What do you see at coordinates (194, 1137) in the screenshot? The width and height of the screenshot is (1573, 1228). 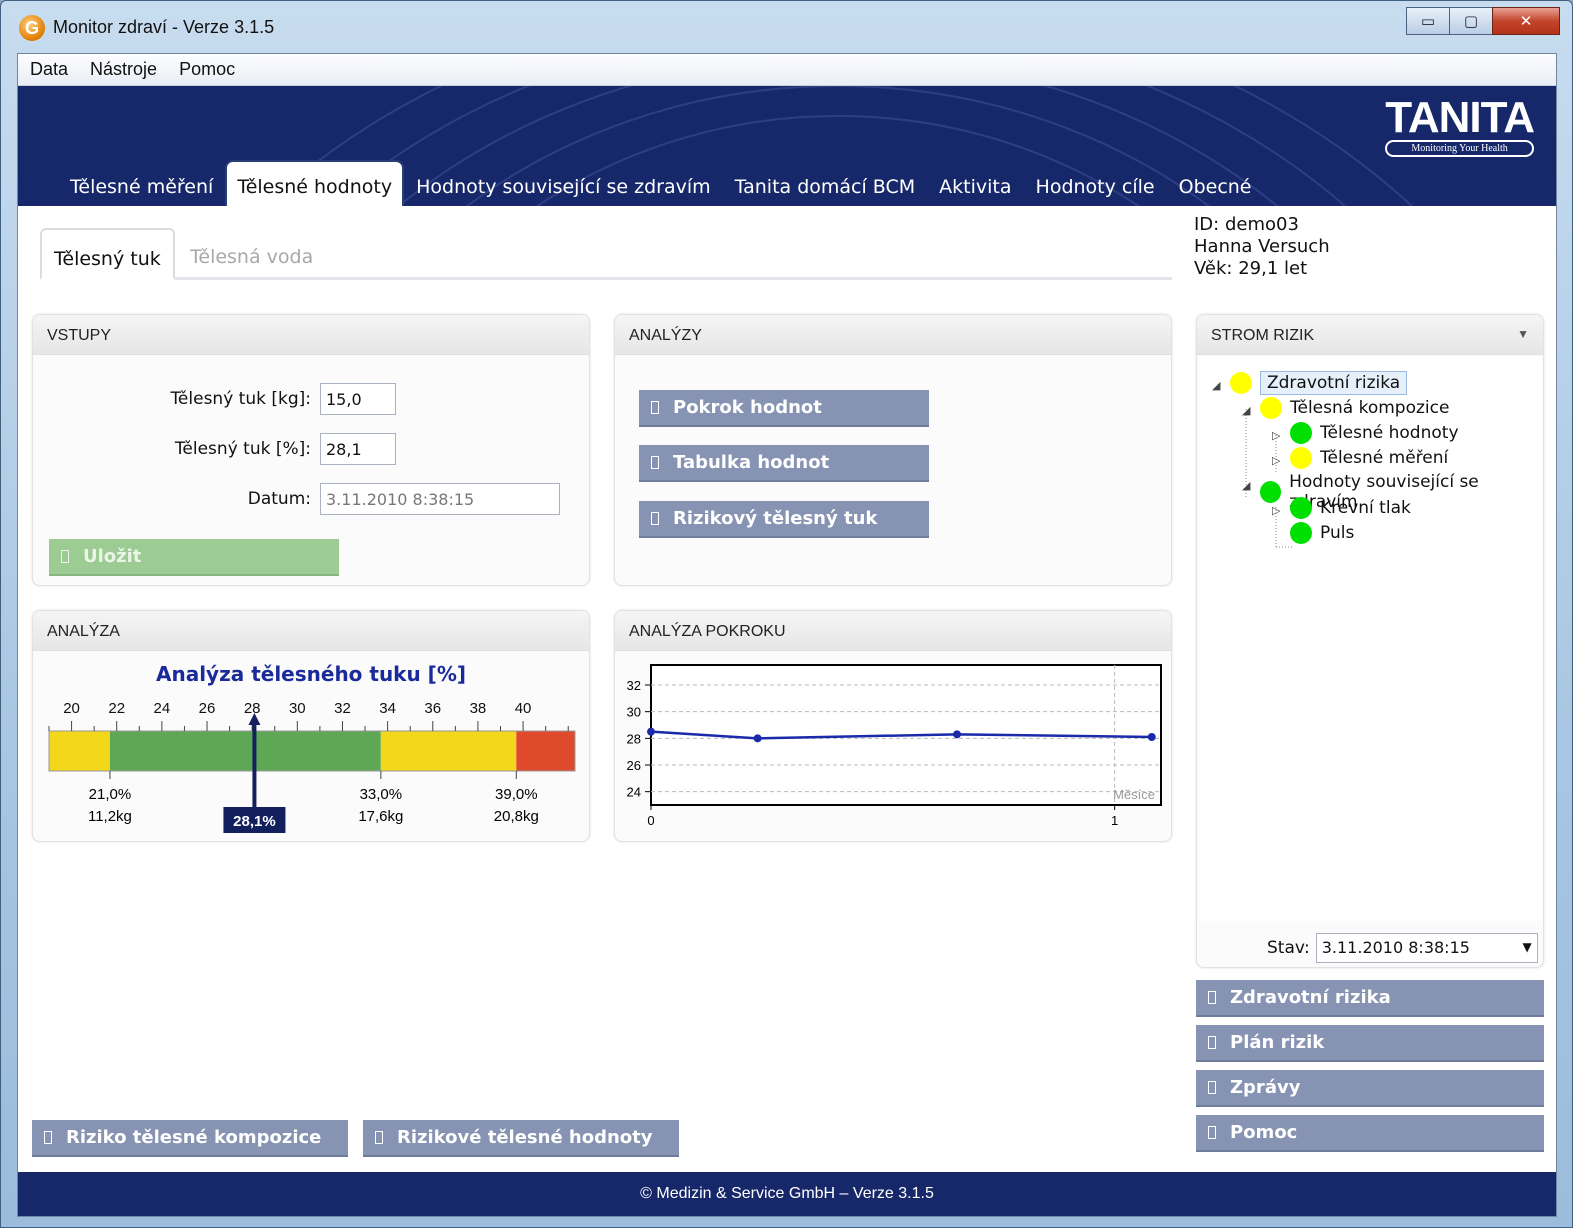 I see `body-composition-risk-label: Riziko tělesné kompozice` at bounding box center [194, 1137].